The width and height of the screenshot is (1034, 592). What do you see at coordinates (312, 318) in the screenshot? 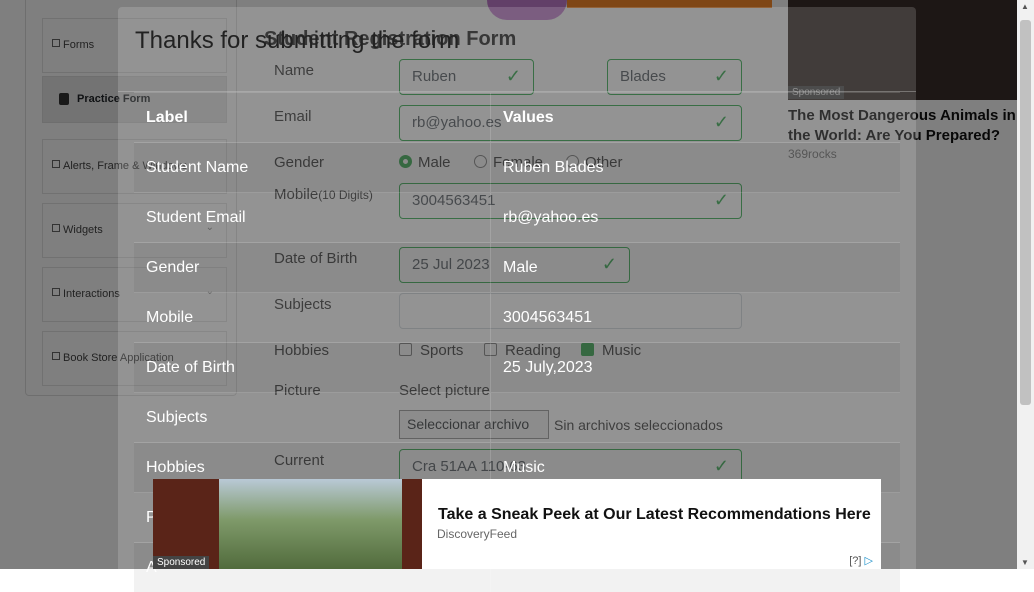
I see `row-label: Mobile` at bounding box center [312, 318].